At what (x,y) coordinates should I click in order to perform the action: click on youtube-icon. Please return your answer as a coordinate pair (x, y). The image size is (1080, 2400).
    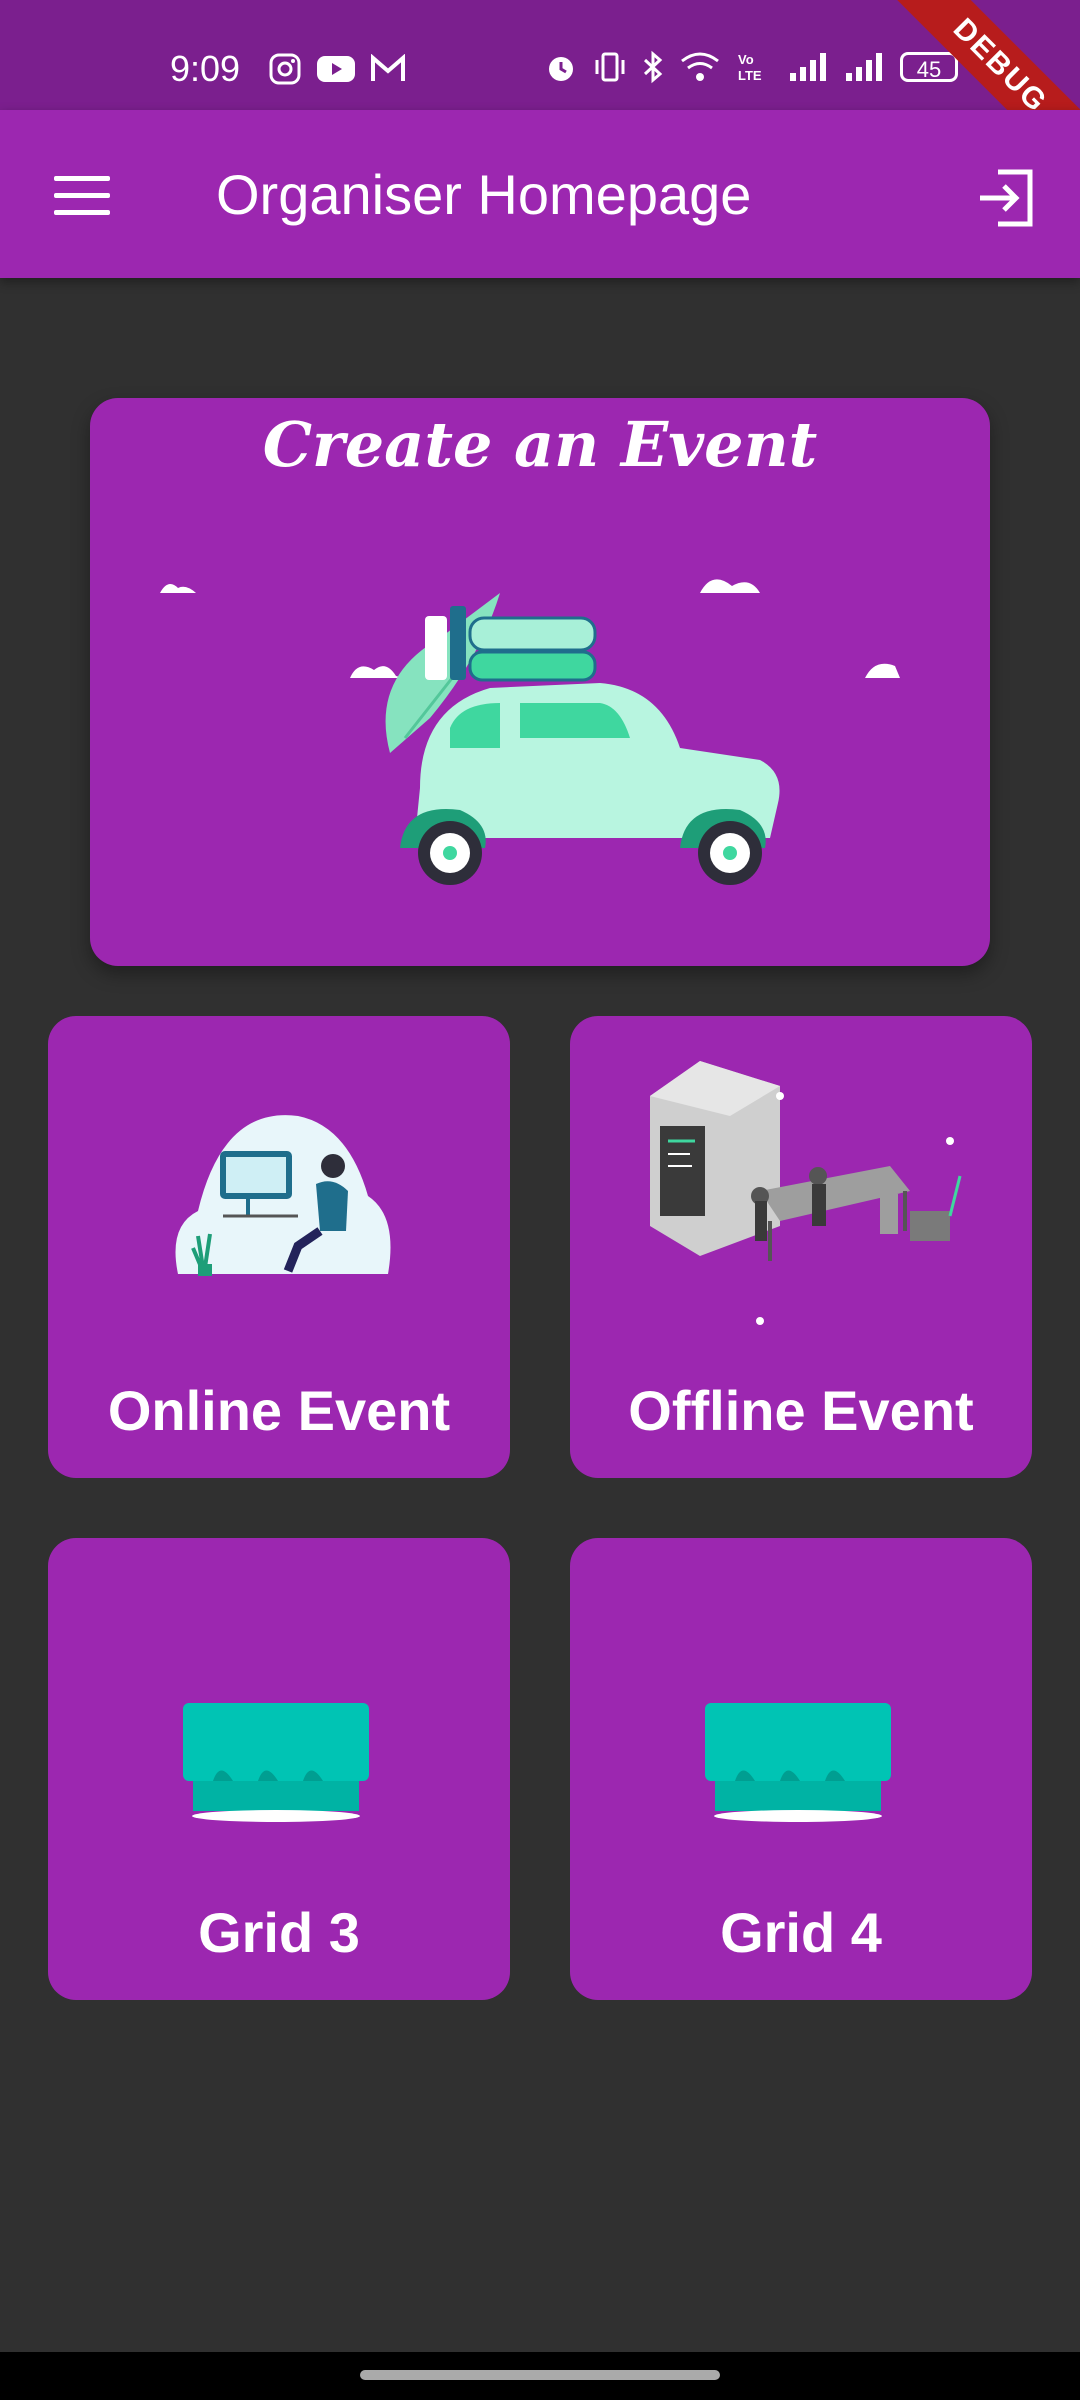
    Looking at the image, I should click on (336, 69).